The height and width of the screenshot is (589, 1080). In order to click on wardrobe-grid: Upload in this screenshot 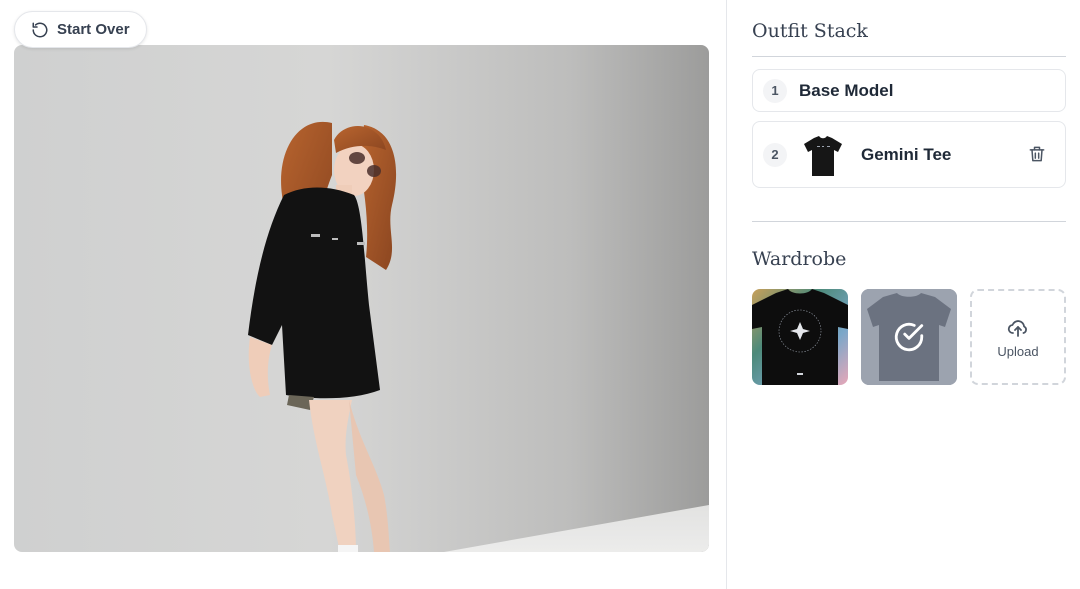, I will do `click(909, 337)`.